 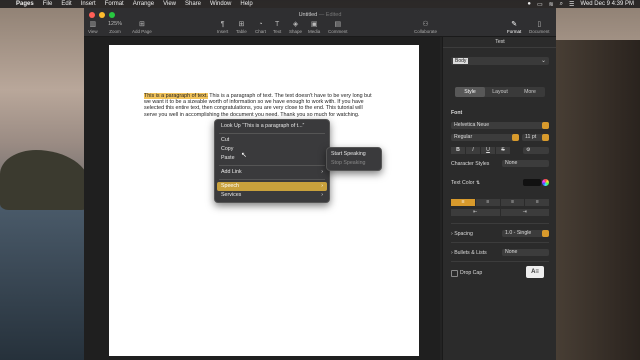 I want to click on media-button: ▣ Media, so click(x=314, y=27).